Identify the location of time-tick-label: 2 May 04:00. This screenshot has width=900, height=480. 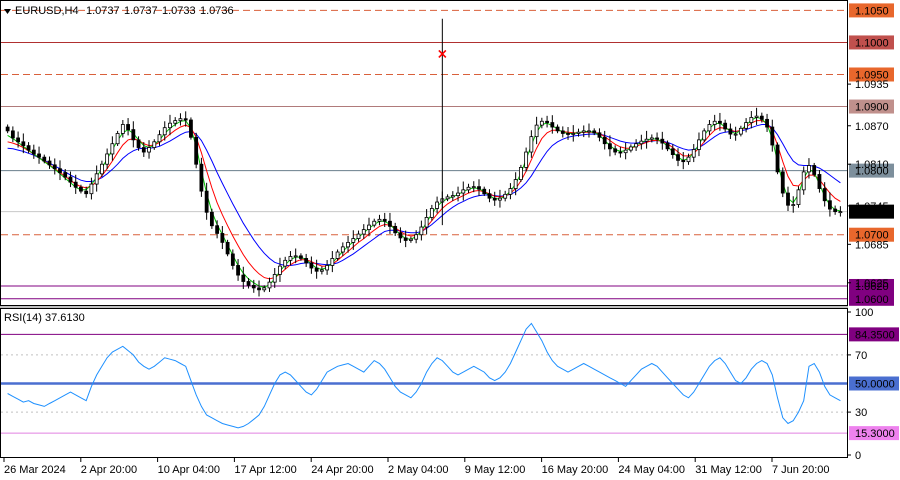
(418, 470).